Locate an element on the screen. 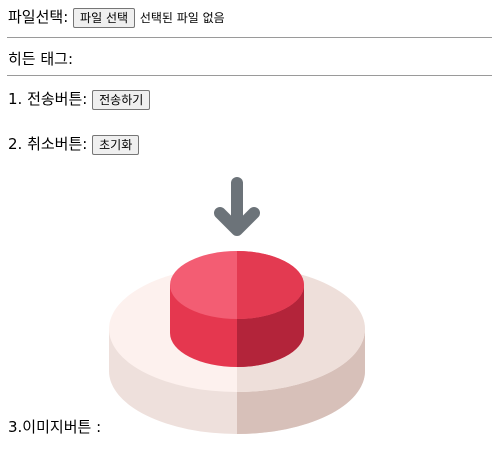 The width and height of the screenshot is (492, 462). file-select-button: 파일 선택 is located at coordinates (104, 17).